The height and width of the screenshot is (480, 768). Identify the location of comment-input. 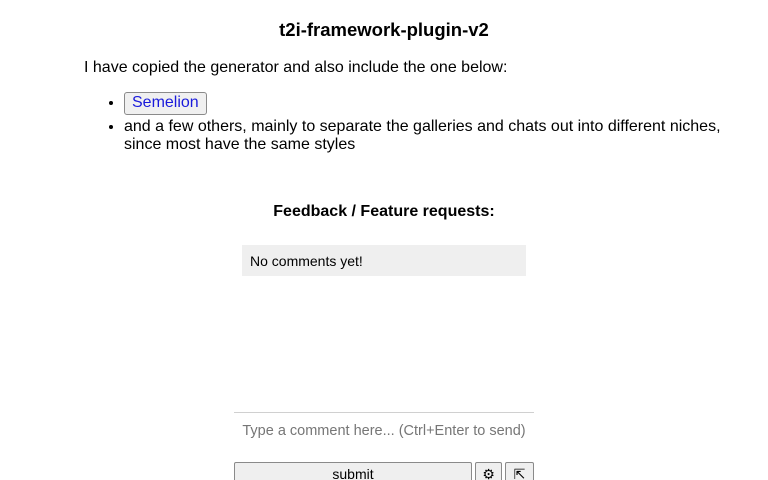
(384, 431).